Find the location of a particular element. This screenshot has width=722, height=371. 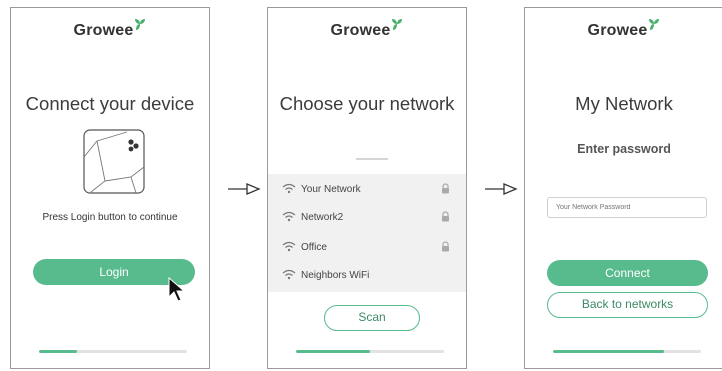

network-name: Neighbors WiFi is located at coordinates (335, 275).